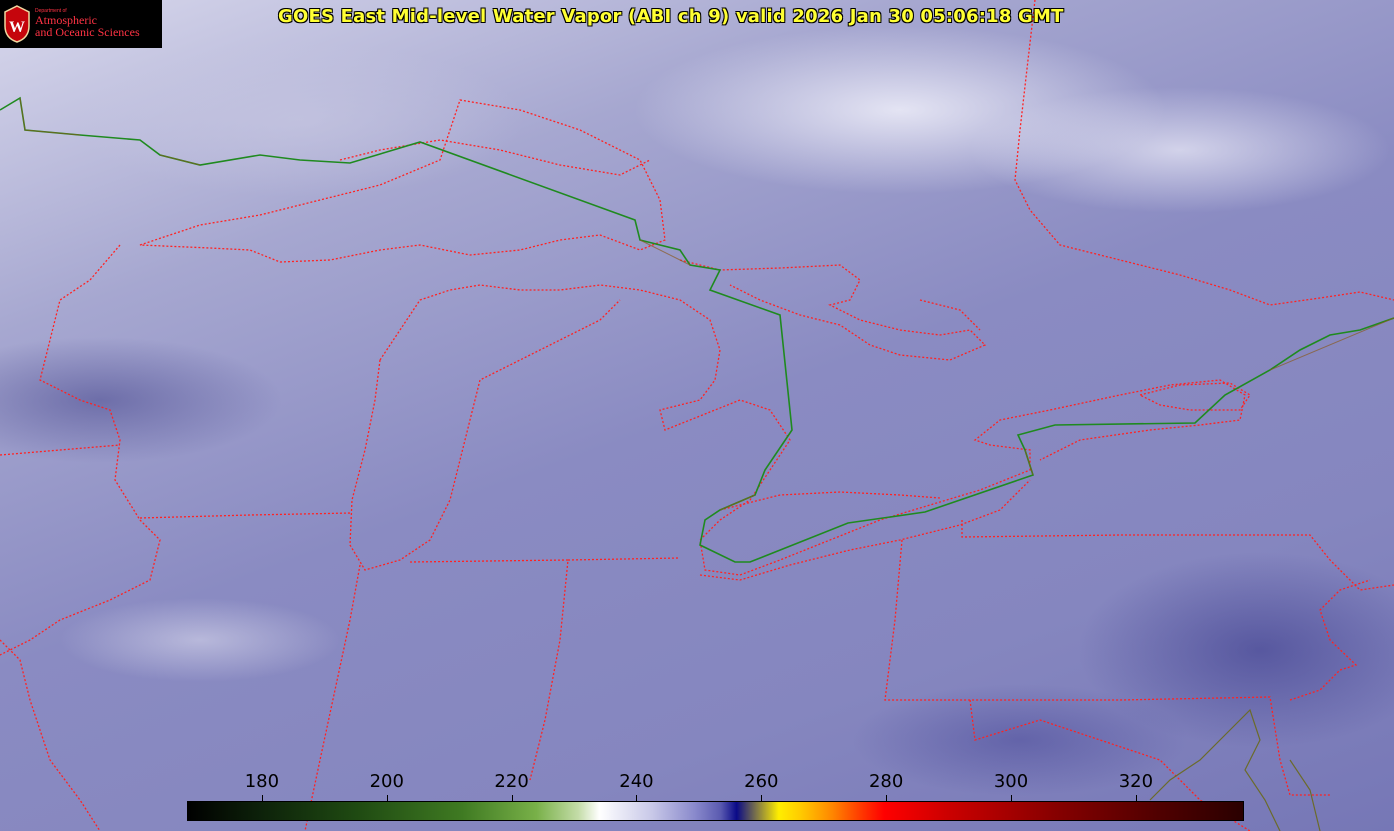 This screenshot has width=1394, height=831. What do you see at coordinates (60, 450) in the screenshot?
I see `state-border-iowa` at bounding box center [60, 450].